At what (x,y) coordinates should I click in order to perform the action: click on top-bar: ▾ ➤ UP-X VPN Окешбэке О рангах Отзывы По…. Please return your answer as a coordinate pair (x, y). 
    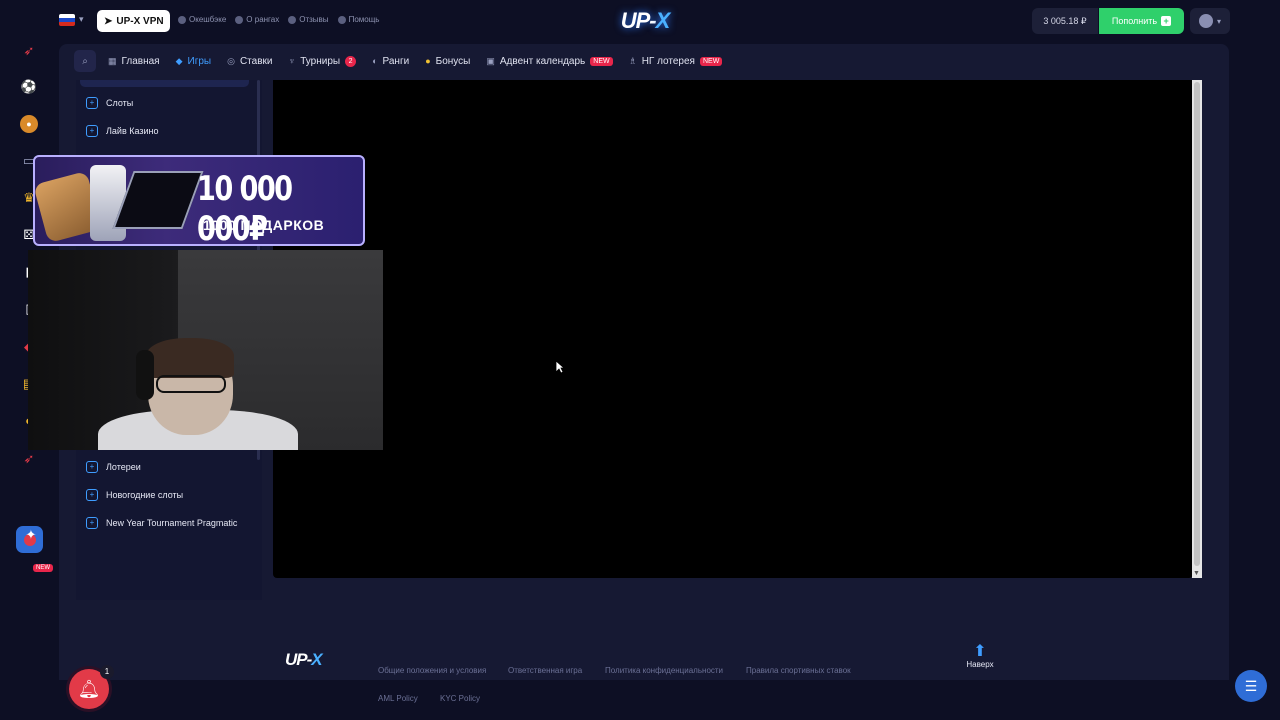
    Looking at the image, I should click on (640, 21).